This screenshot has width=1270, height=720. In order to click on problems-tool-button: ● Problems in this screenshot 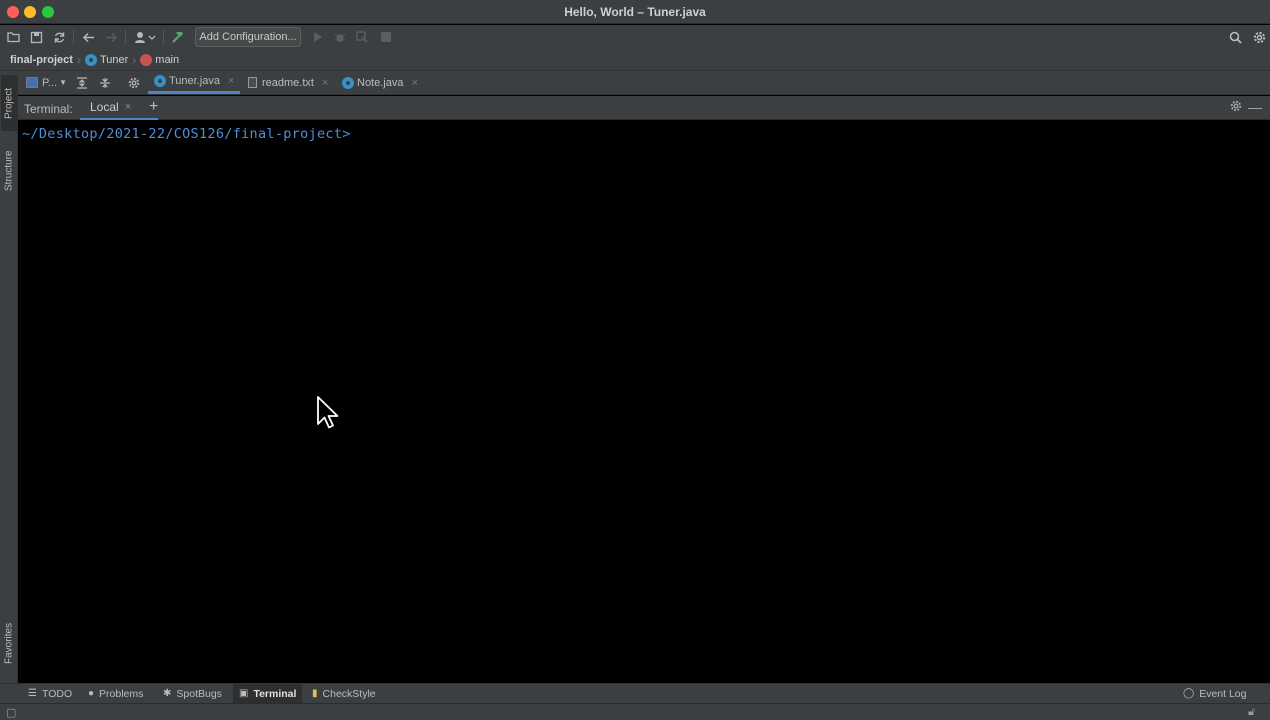, I will do `click(115, 693)`.